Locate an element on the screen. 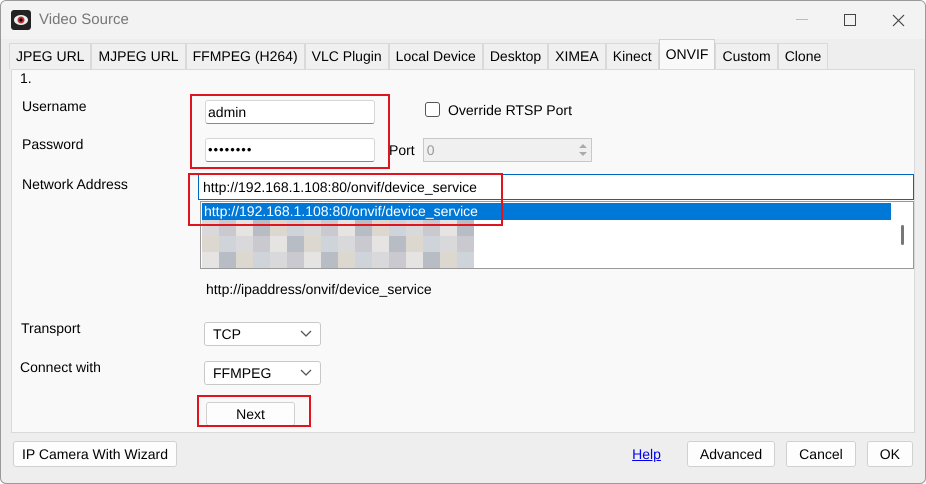 Image resolution: width=926 pixels, height=484 pixels. field-label: Connect with is located at coordinates (61, 367).